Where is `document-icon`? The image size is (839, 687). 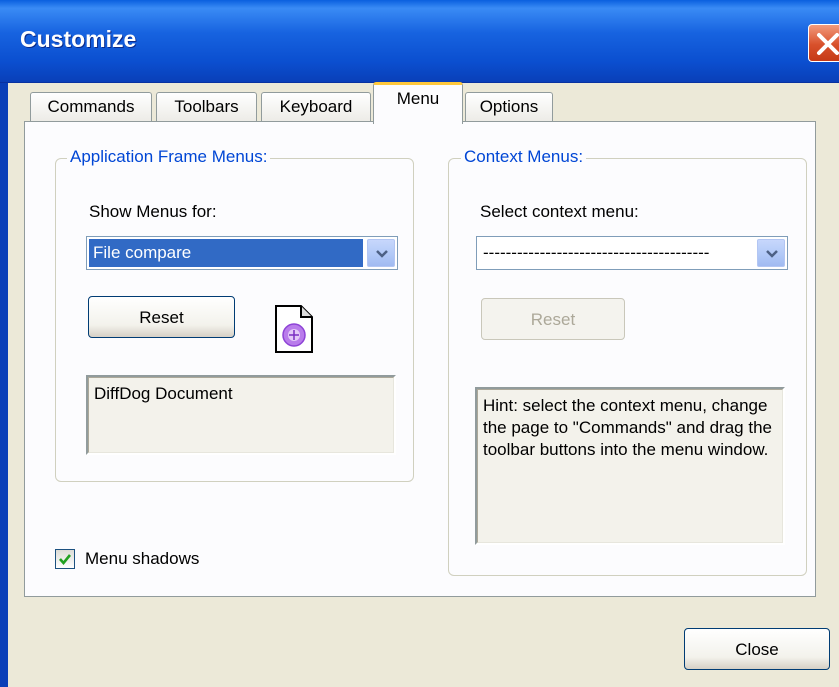
document-icon is located at coordinates (294, 329).